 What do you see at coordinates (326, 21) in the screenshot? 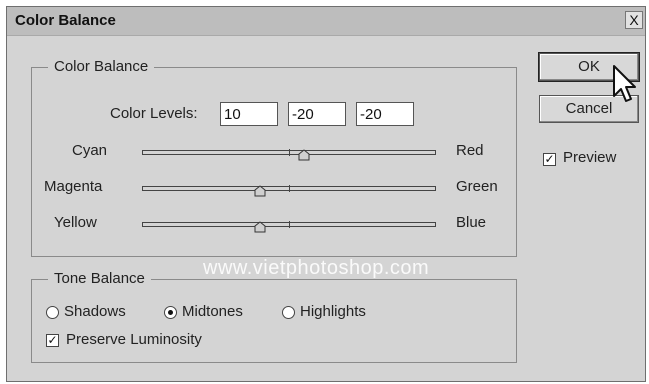
I see `title-bar: Color Balance X` at bounding box center [326, 21].